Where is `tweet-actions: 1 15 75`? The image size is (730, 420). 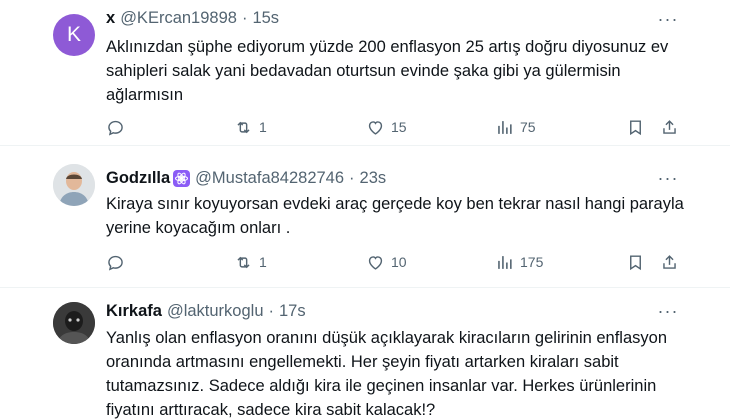 tweet-actions: 1 15 75 is located at coordinates (395, 127).